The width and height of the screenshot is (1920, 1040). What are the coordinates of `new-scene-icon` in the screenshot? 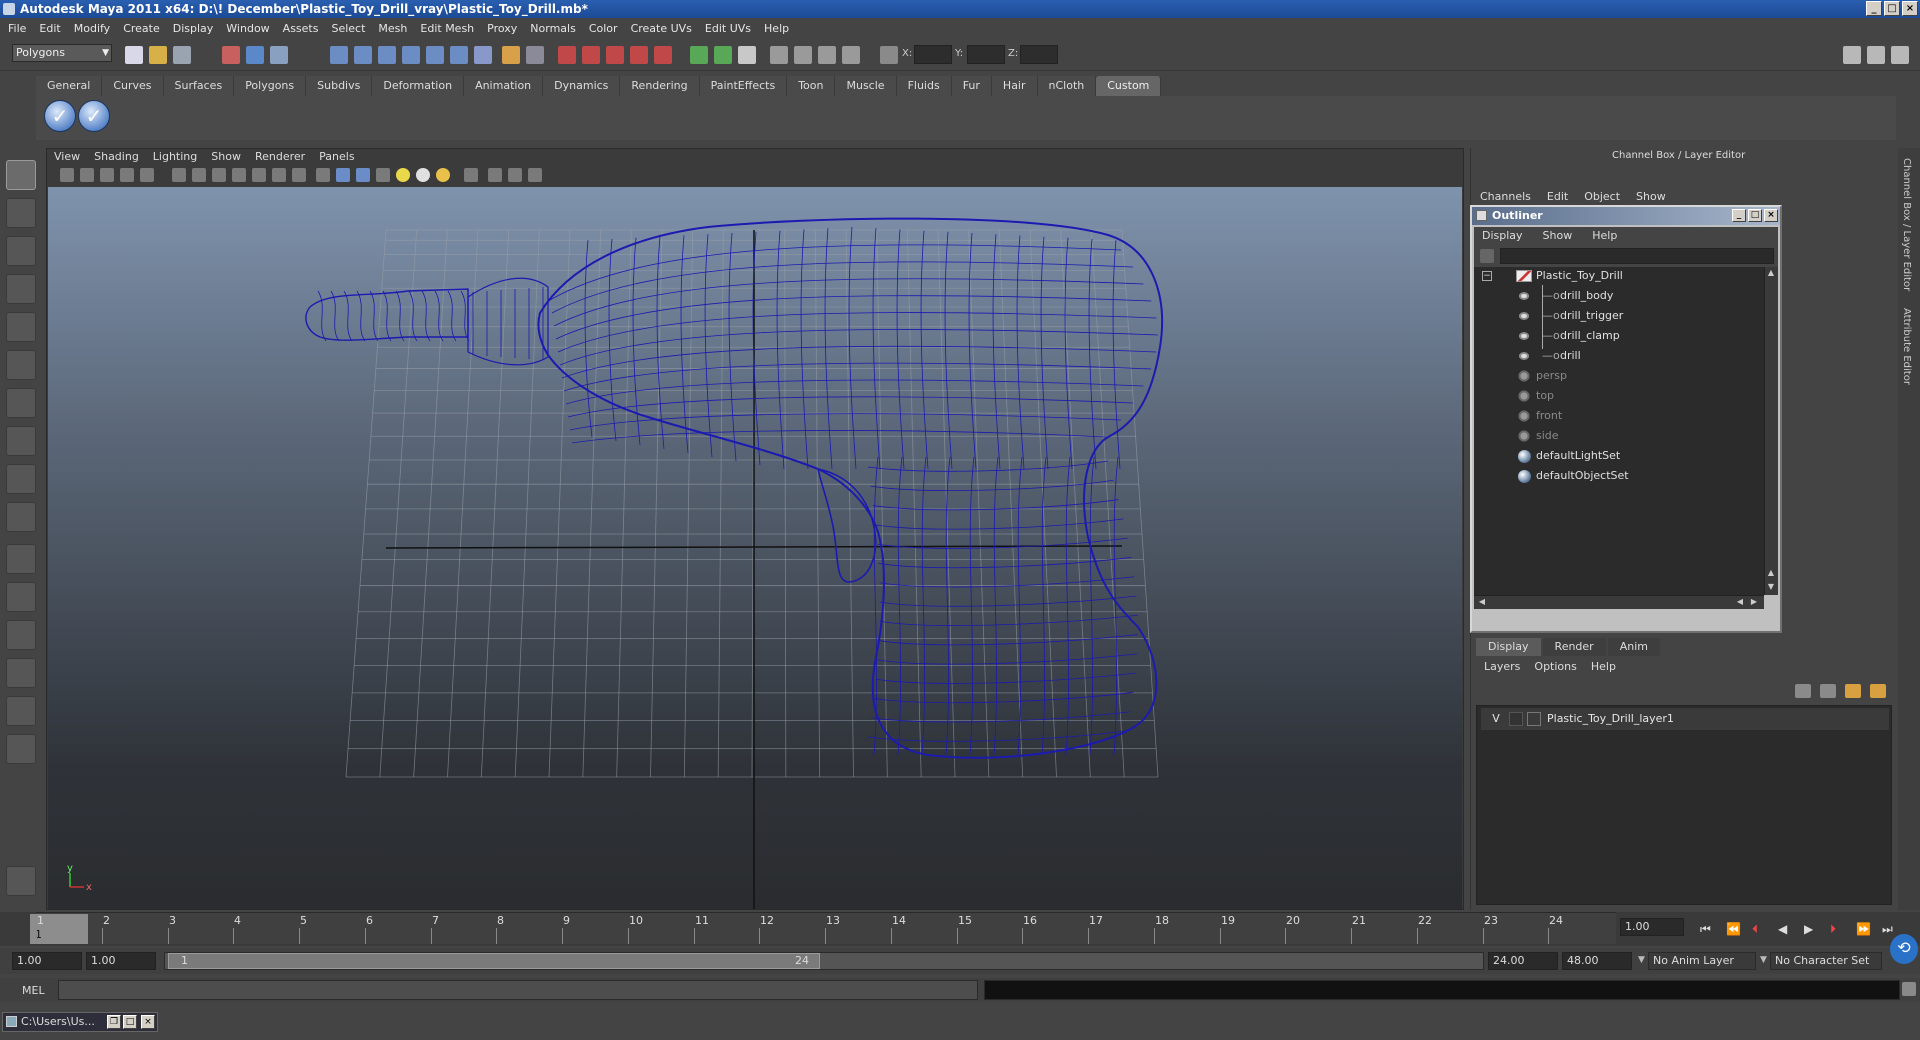 It's located at (134, 55).